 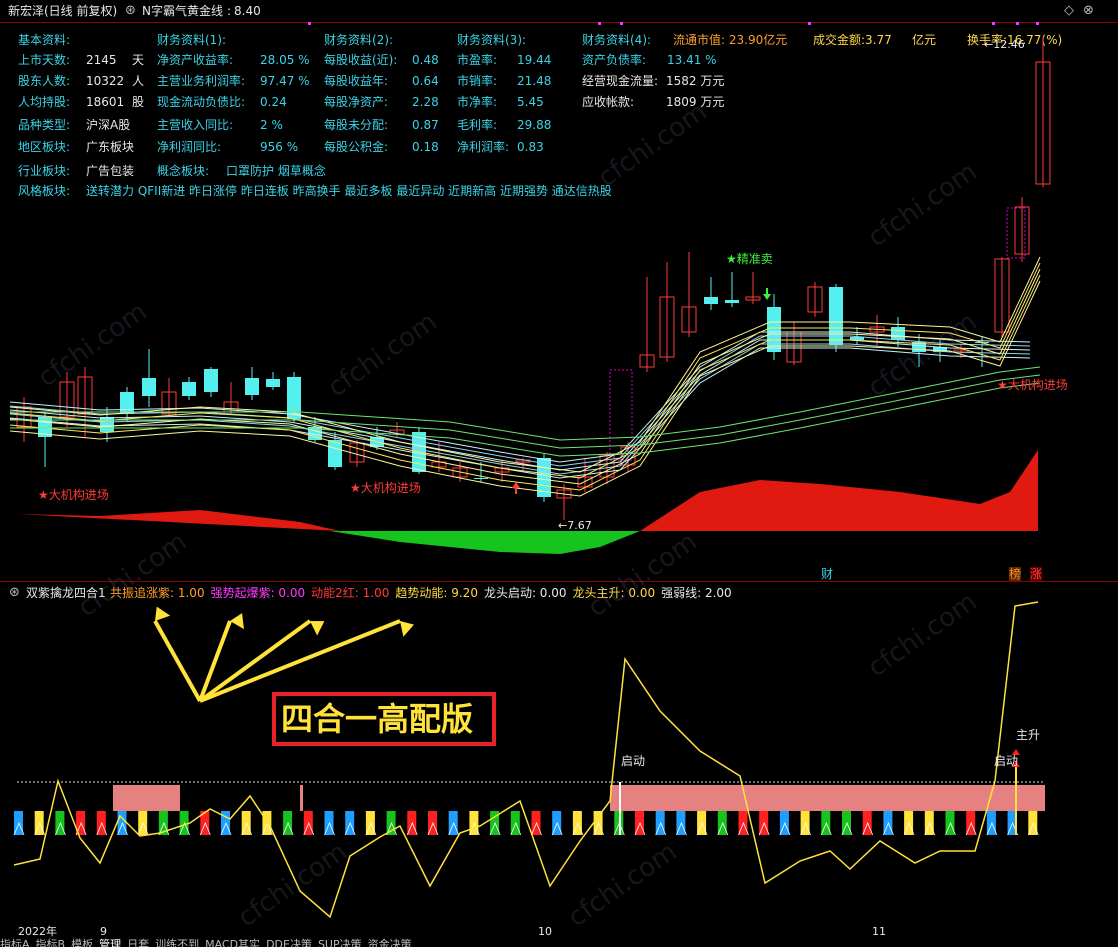 What do you see at coordinates (232, 942) in the screenshot?
I see `tab-6: MACD其实` at bounding box center [232, 942].